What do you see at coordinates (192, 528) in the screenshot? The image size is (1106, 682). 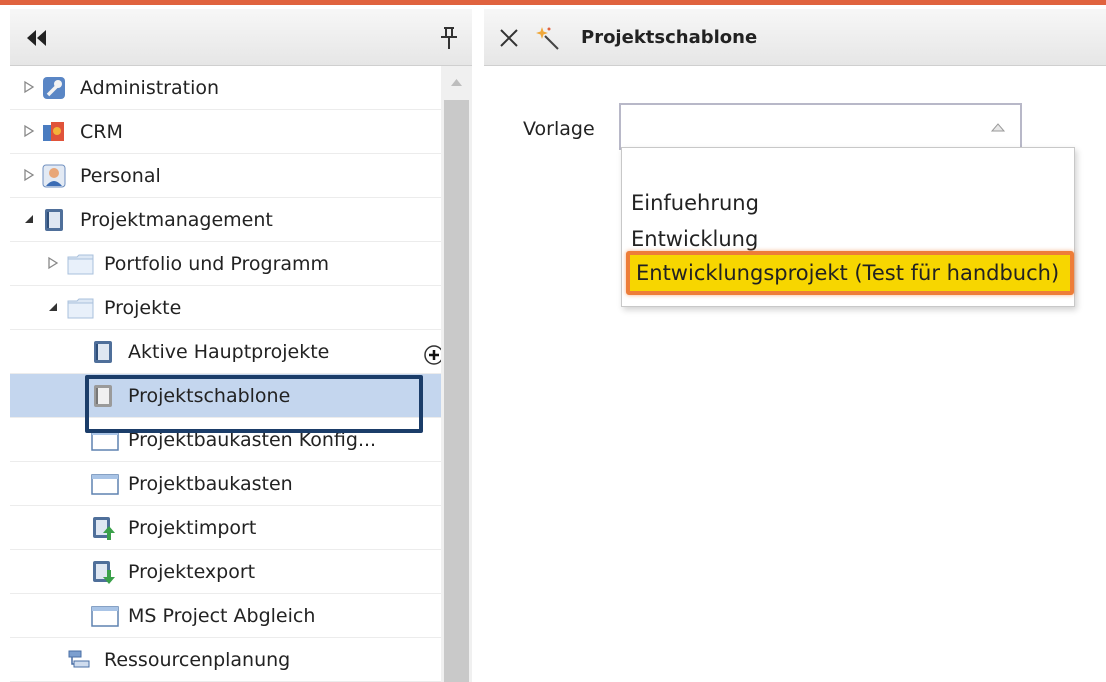 I see `tree-item-label: Projektimport` at bounding box center [192, 528].